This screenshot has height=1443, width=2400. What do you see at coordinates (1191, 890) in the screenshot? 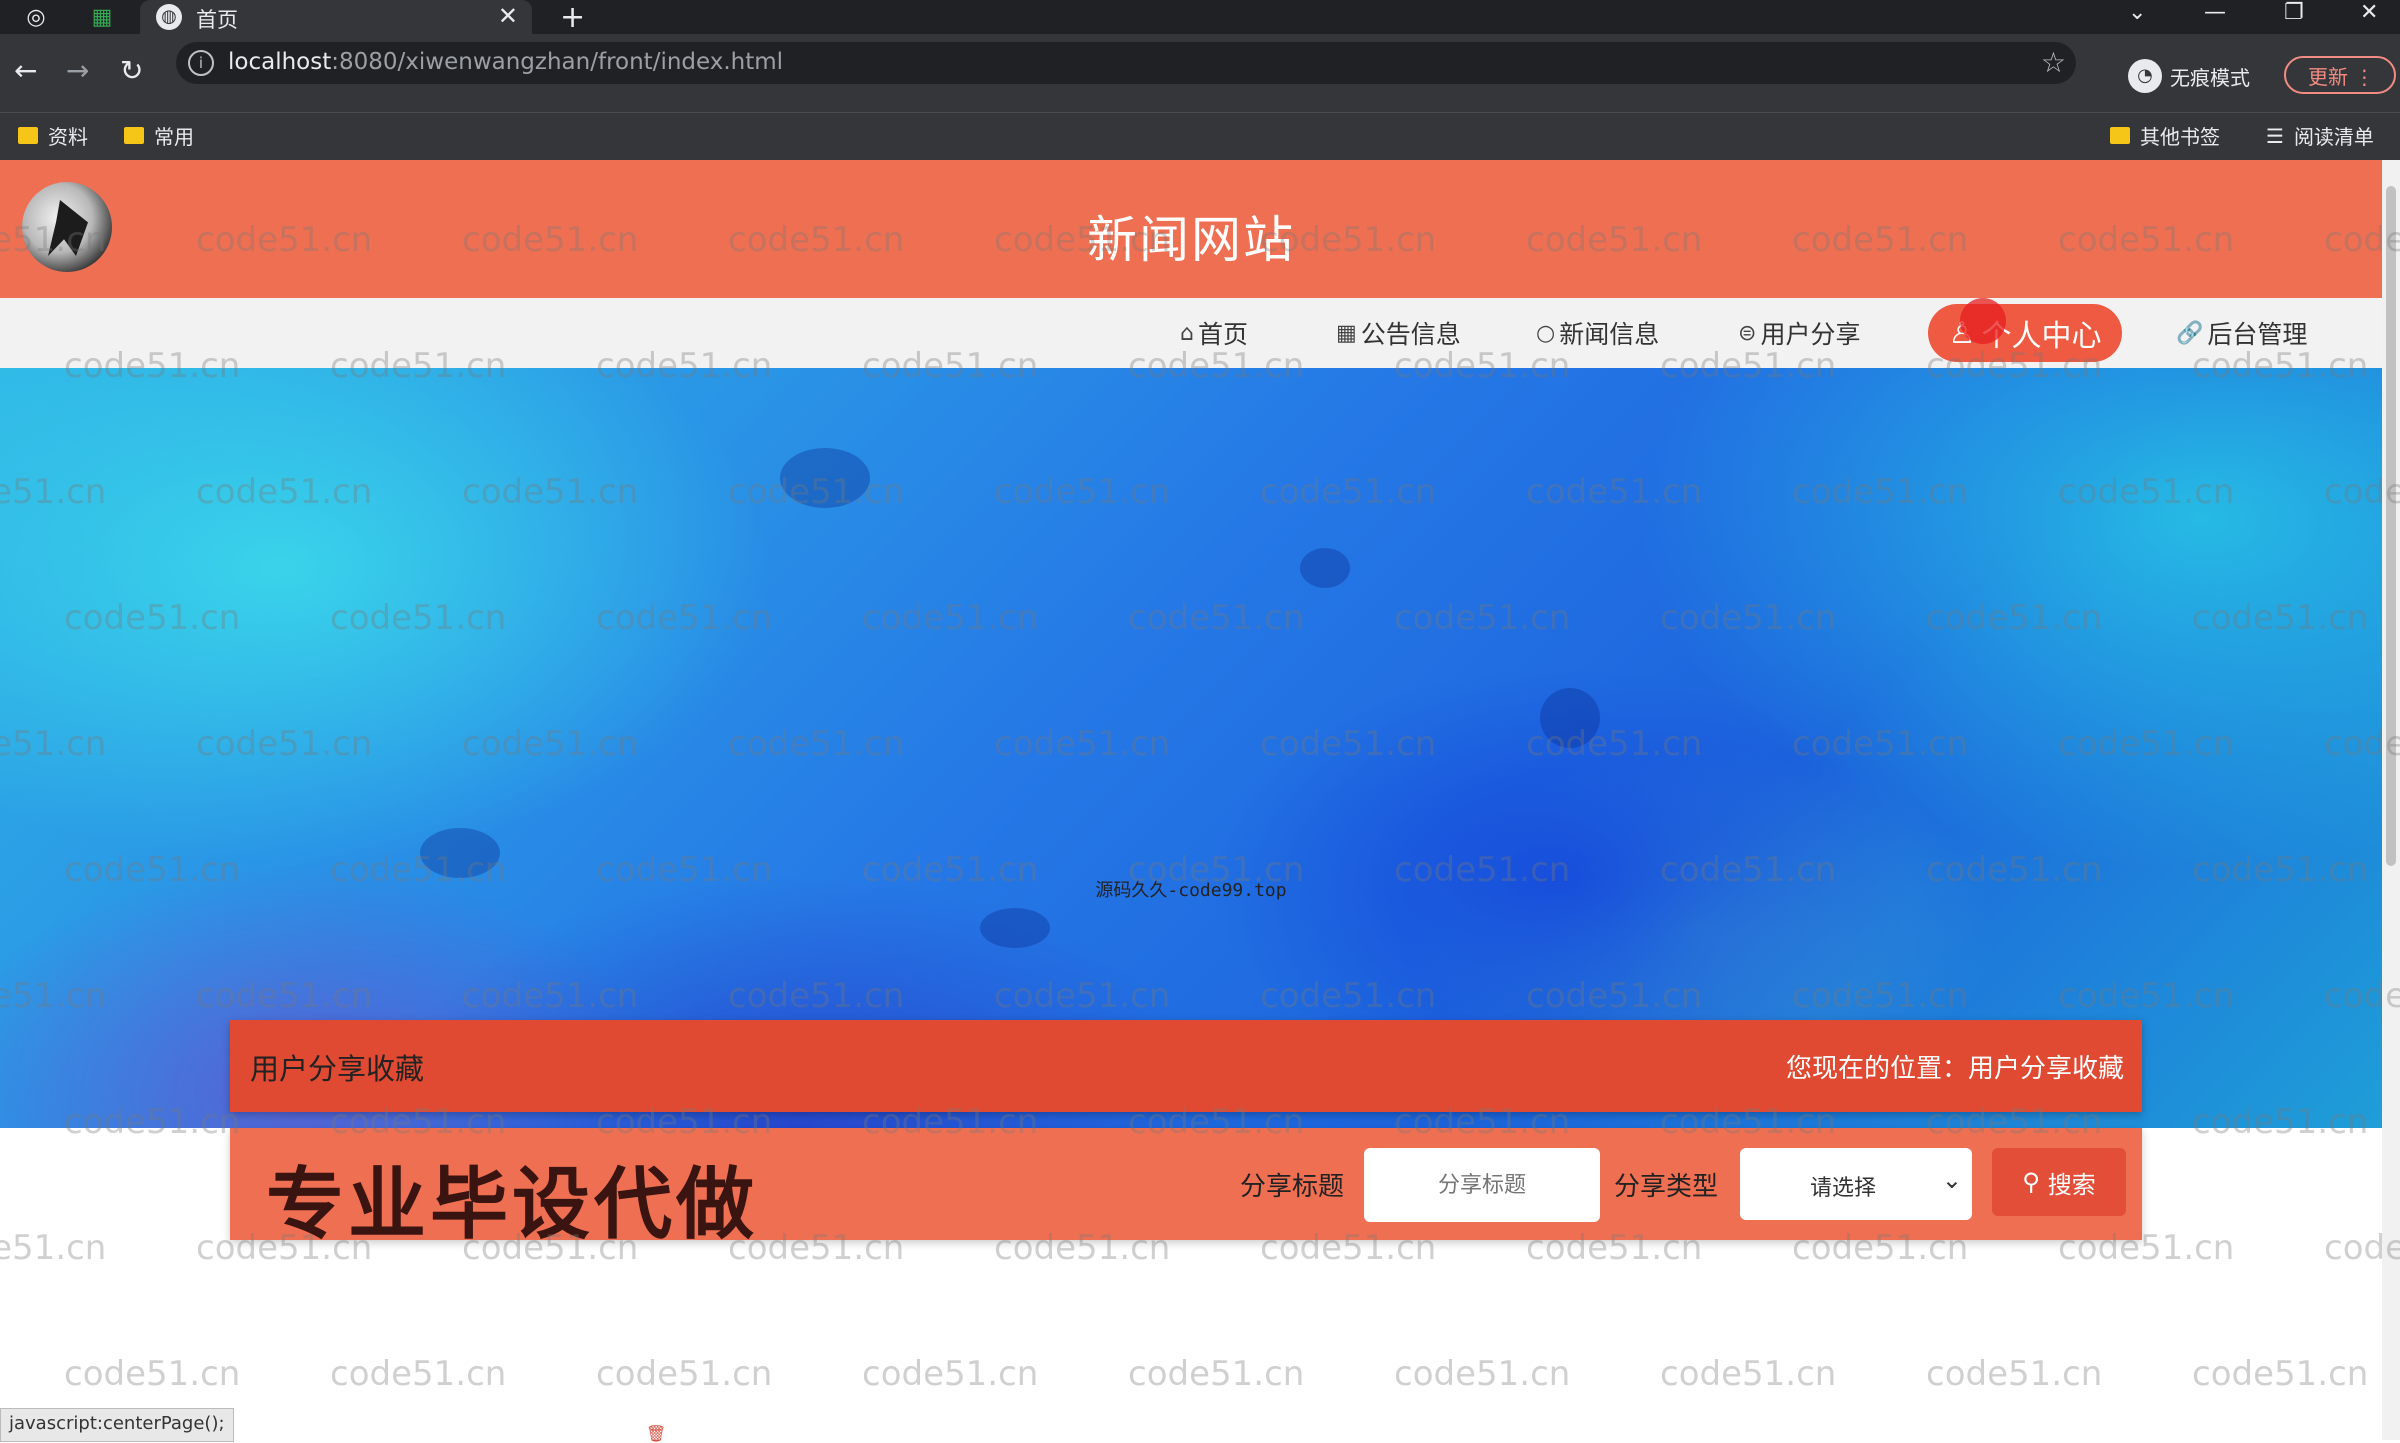
I see `banner-caption: 源码久久-code99.top` at bounding box center [1191, 890].